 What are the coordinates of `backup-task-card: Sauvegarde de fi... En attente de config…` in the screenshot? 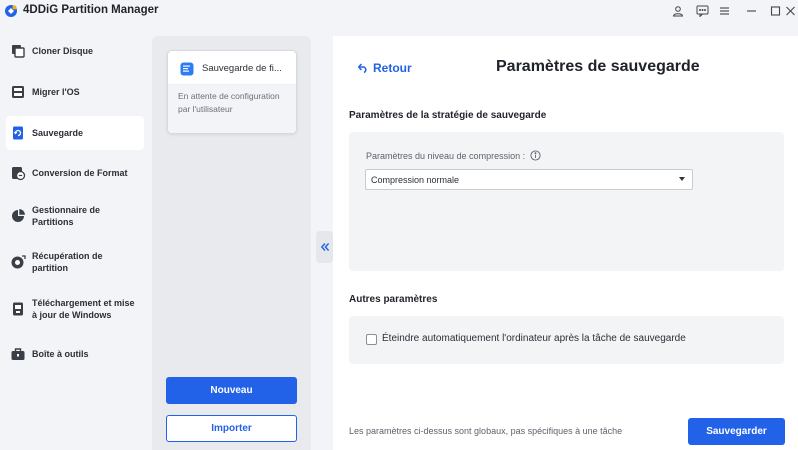 It's located at (232, 92).